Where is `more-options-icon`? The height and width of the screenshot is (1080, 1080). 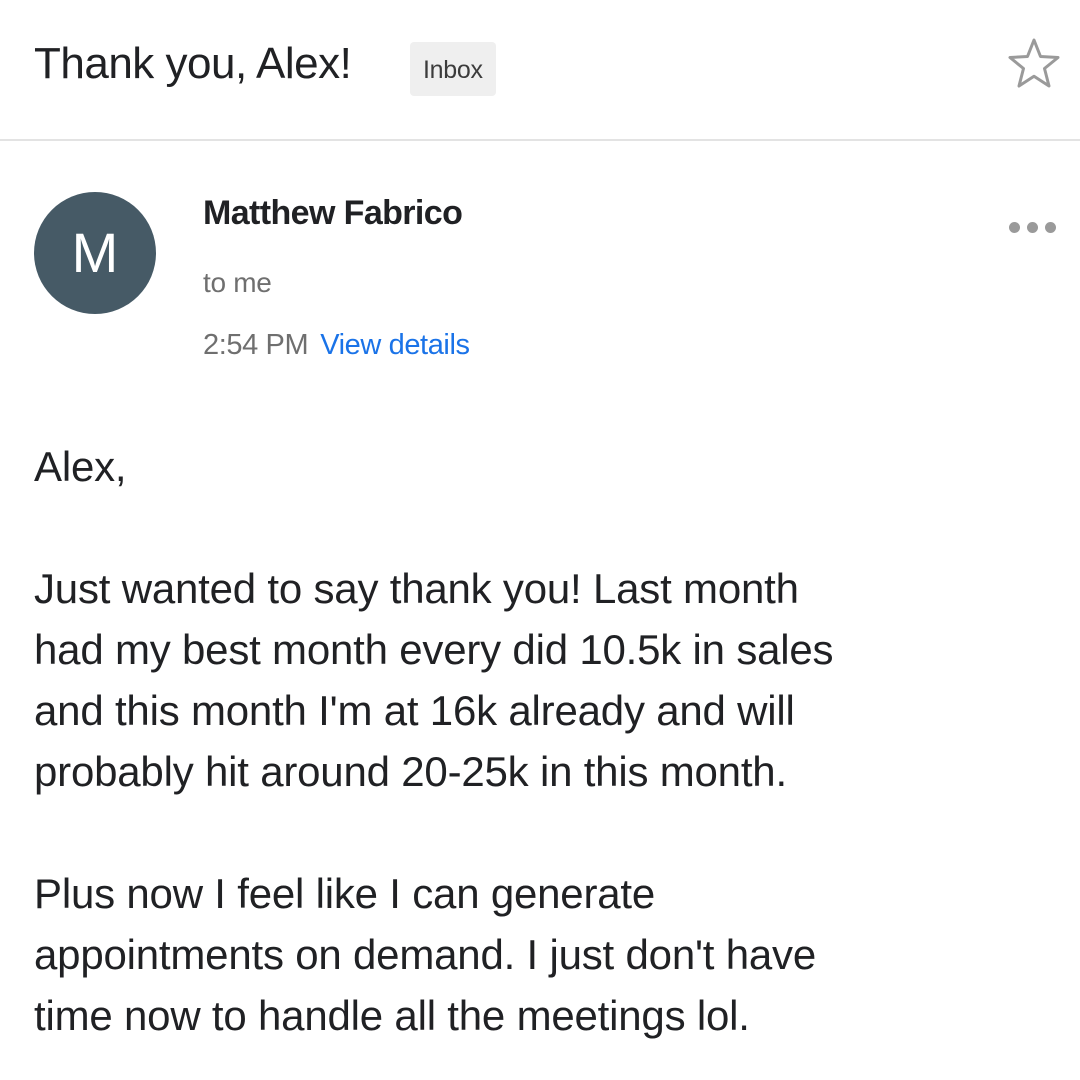
more-options-icon is located at coordinates (1033, 228).